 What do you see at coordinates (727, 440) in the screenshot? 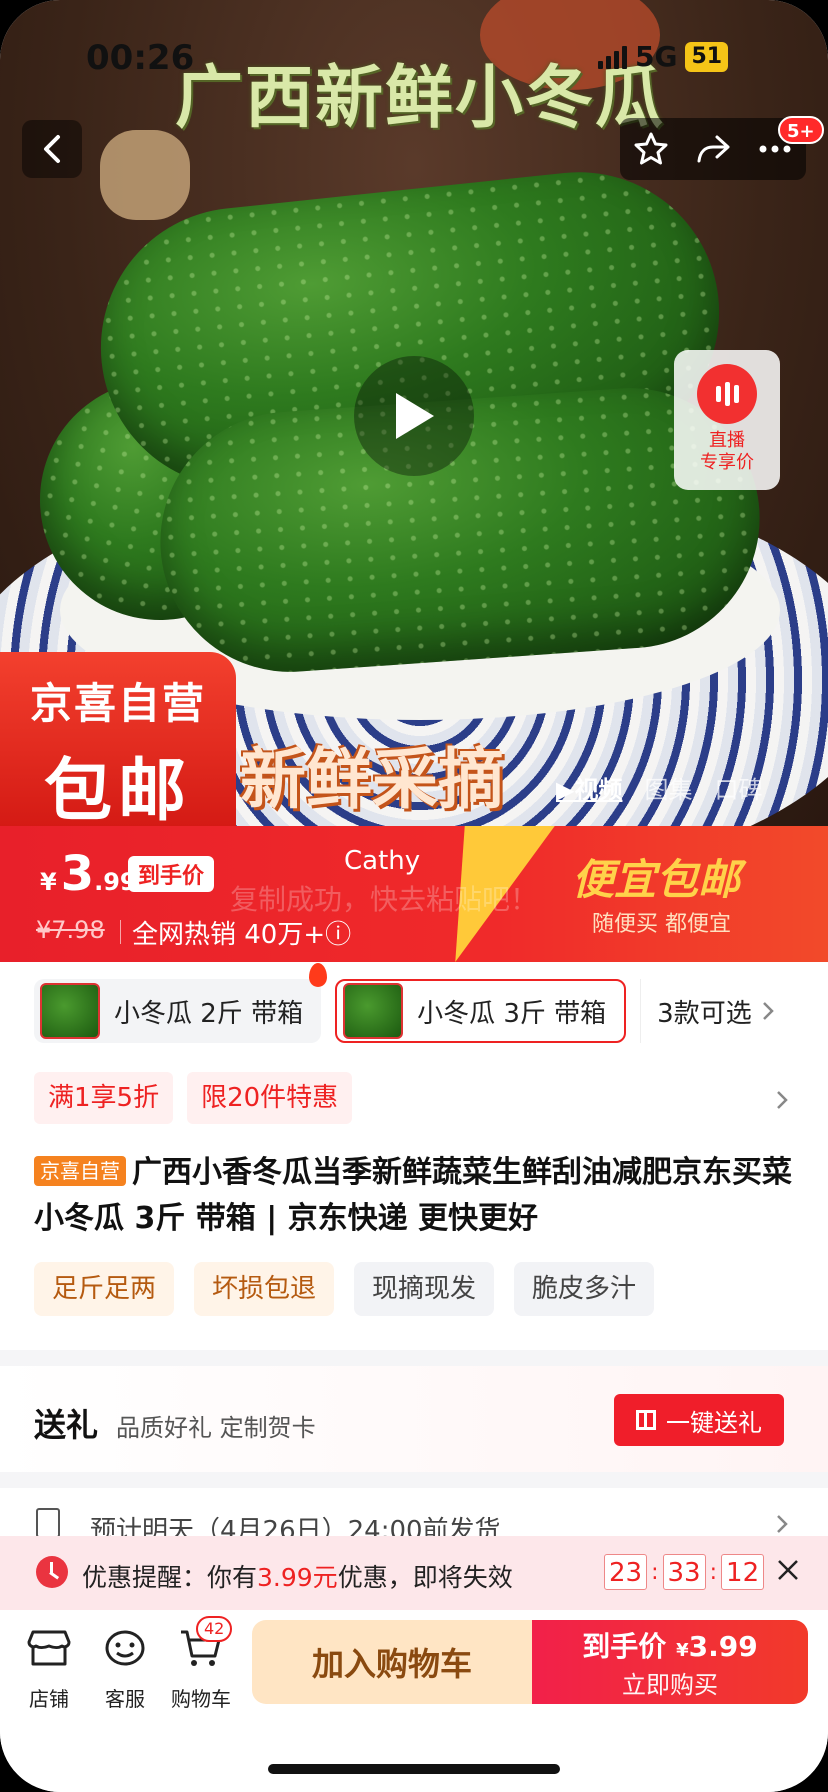
I see `live-label: 直播` at bounding box center [727, 440].